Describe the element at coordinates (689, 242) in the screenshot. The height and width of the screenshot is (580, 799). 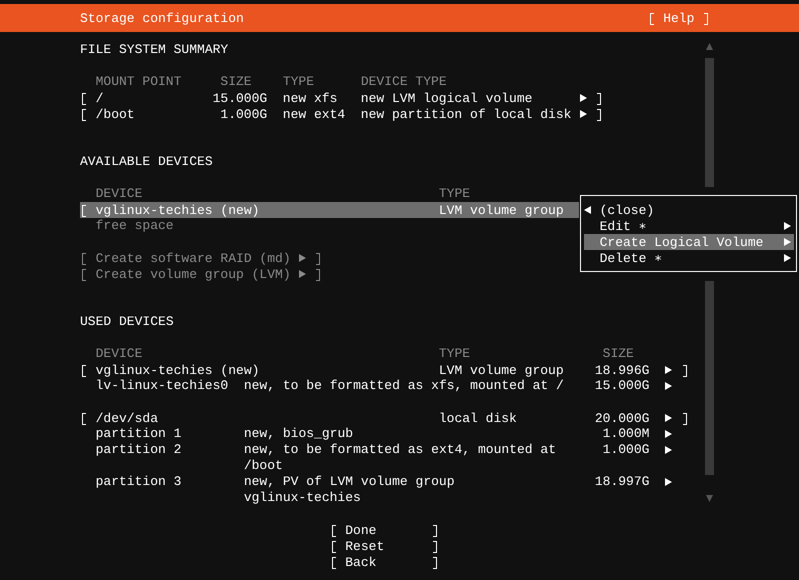
I see `menu-item: Create Logical Volume` at that location.